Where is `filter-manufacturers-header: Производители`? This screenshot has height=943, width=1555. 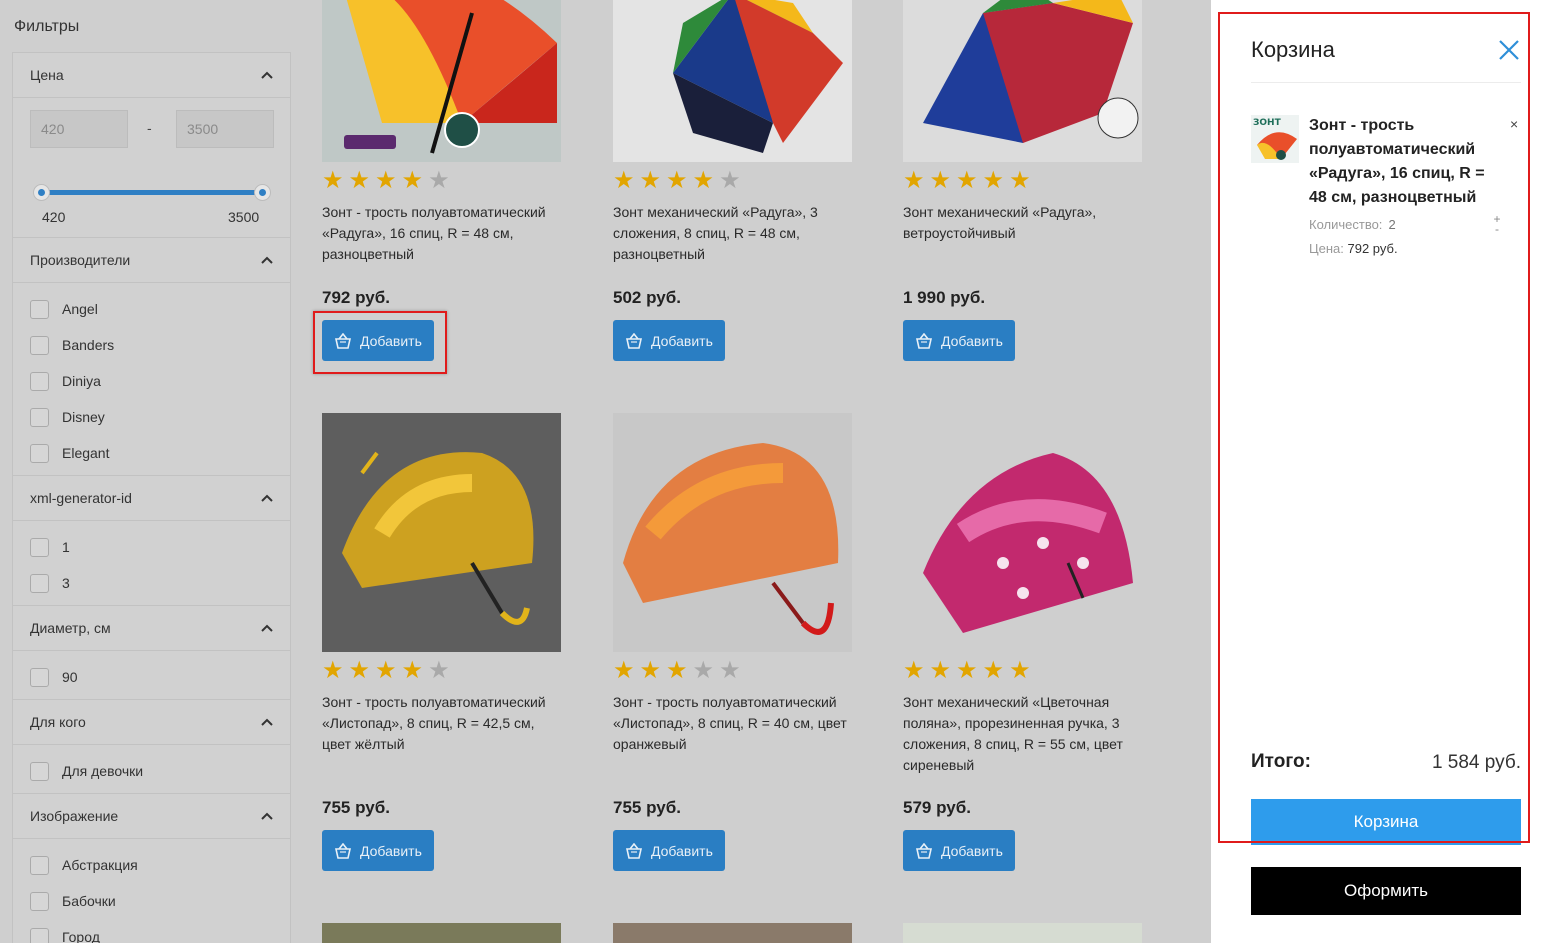
filter-manufacturers-header: Производители is located at coordinates (151, 260).